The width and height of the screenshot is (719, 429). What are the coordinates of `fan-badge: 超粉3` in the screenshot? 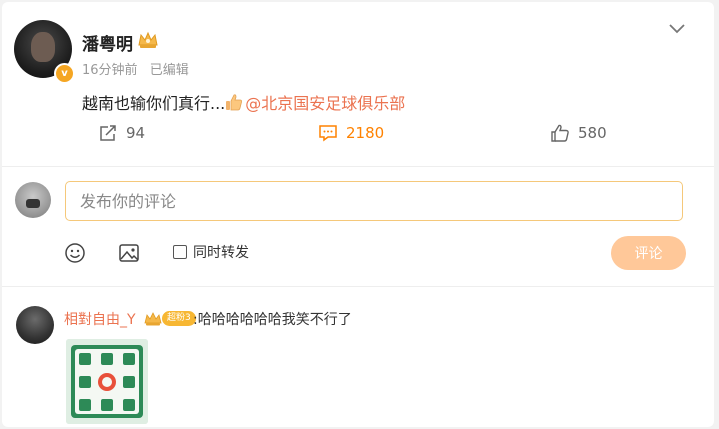 It's located at (179, 318).